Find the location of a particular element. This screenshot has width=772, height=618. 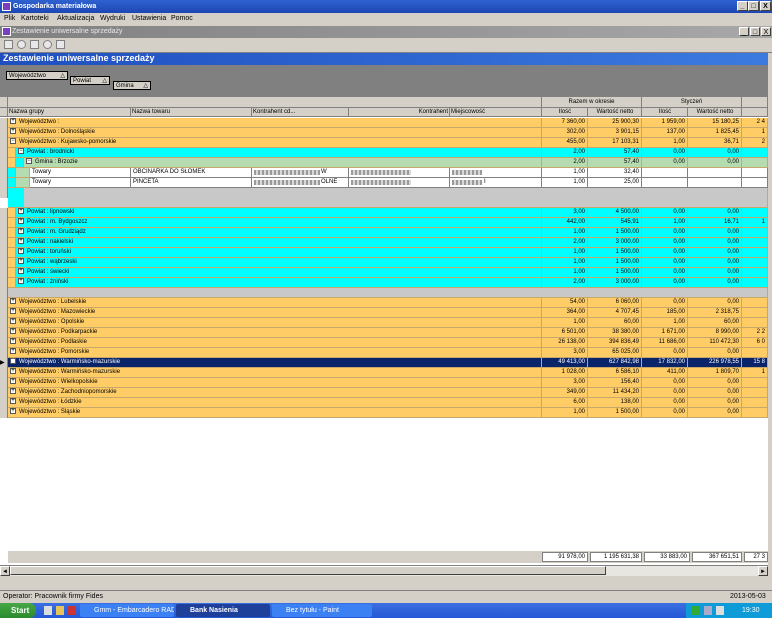

group-label-cell: − Gmina : Brzozie is located at coordinates (283, 163).